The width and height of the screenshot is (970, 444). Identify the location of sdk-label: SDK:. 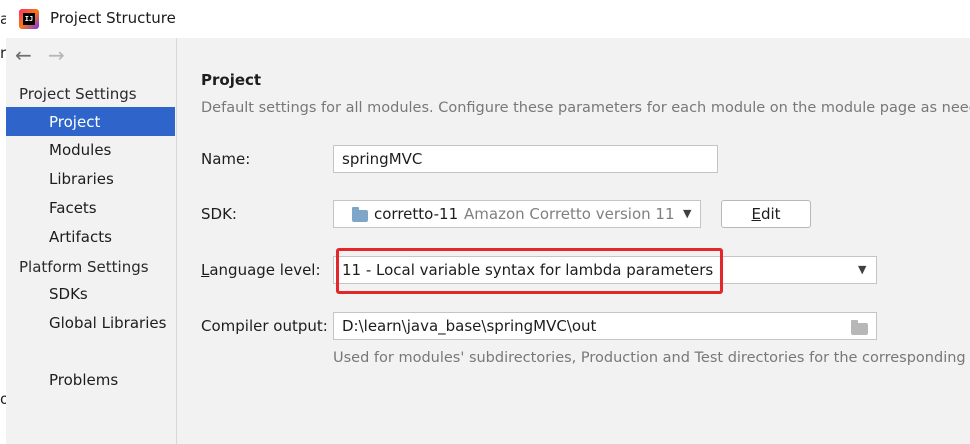
(219, 214).